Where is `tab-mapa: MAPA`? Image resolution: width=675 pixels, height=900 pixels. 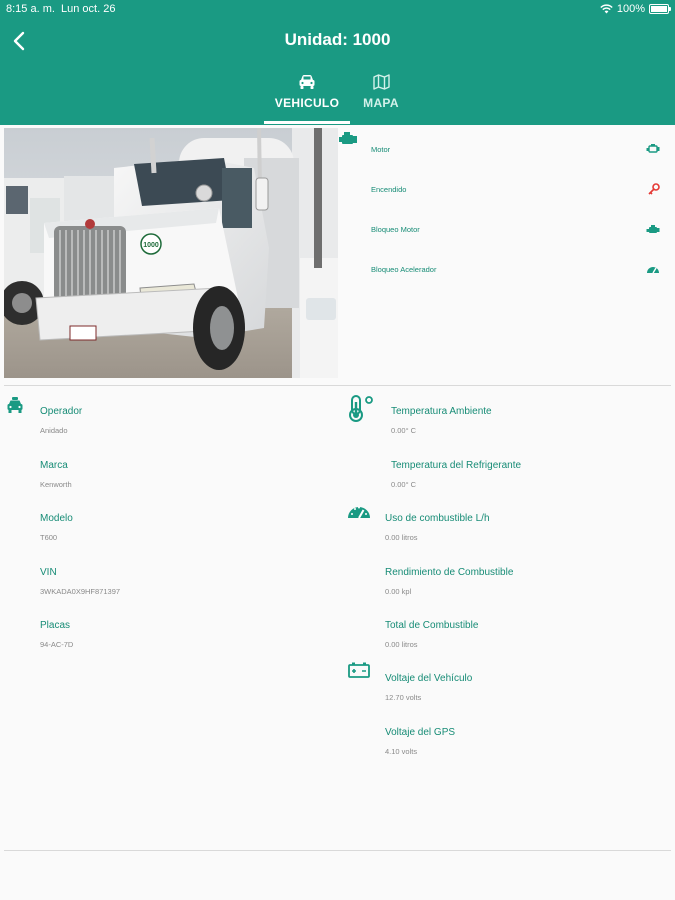 tab-mapa: MAPA is located at coordinates (381, 97).